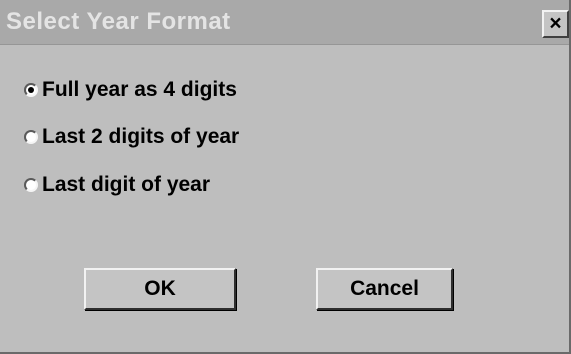 Image resolution: width=571 pixels, height=354 pixels. Describe the element at coordinates (31, 90) in the screenshot. I see `radio-button-selected-icon` at that location.